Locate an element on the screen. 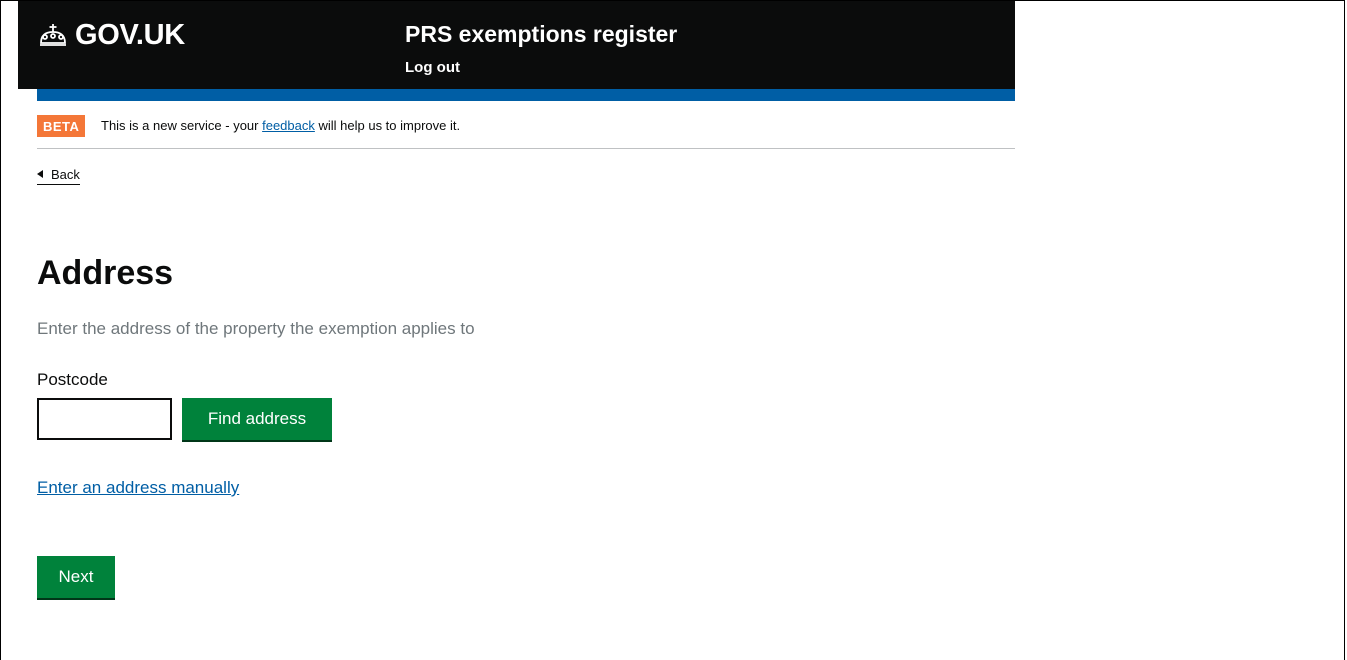  back-triangle-icon is located at coordinates (40, 174).